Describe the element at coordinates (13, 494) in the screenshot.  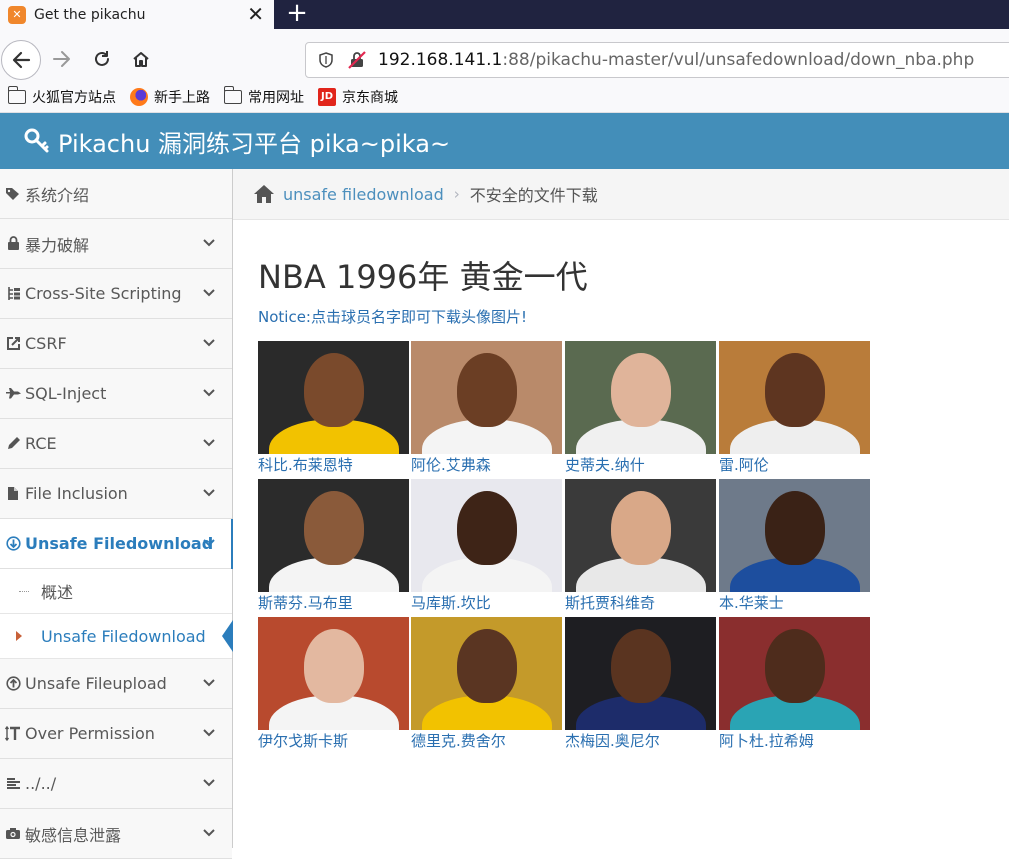
I see `file-icon` at that location.